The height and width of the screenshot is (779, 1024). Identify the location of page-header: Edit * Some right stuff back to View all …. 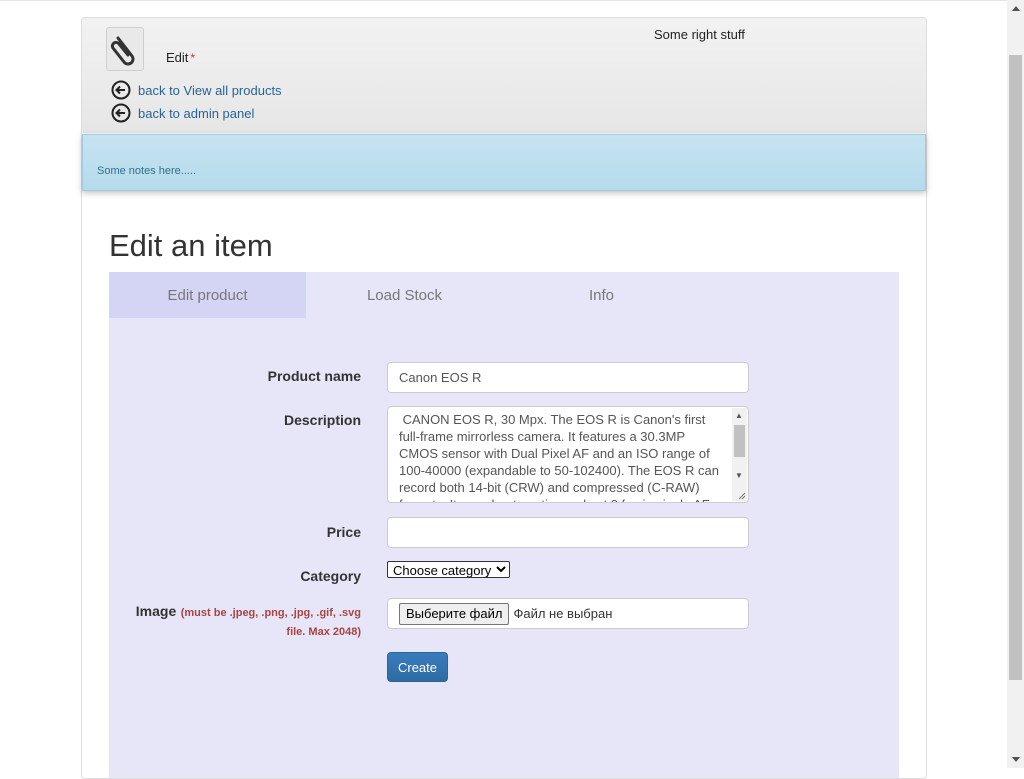
(504, 75).